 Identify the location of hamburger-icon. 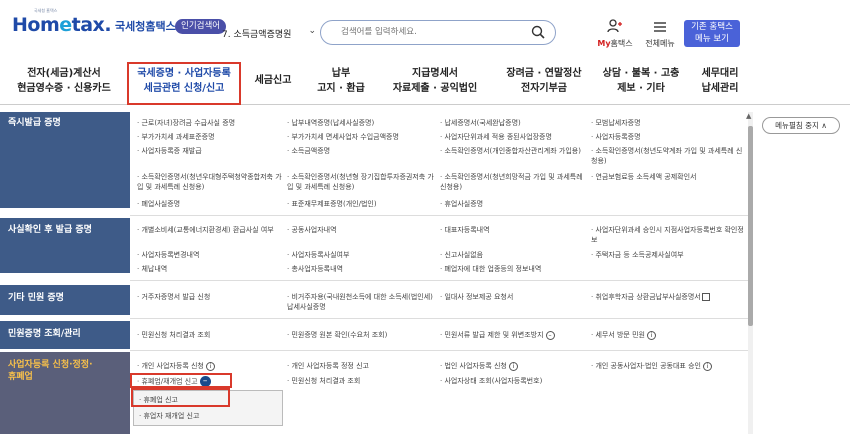
(660, 27).